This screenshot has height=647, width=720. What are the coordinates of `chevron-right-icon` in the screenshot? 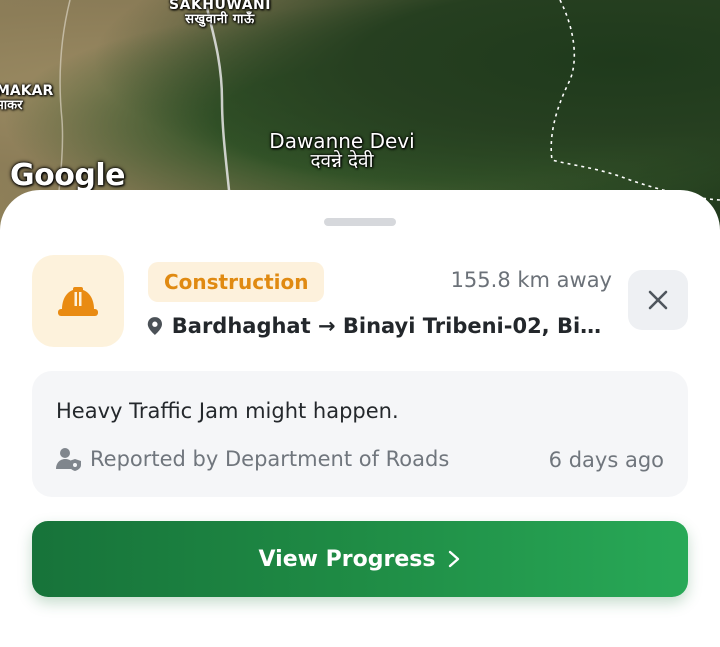 It's located at (454, 559).